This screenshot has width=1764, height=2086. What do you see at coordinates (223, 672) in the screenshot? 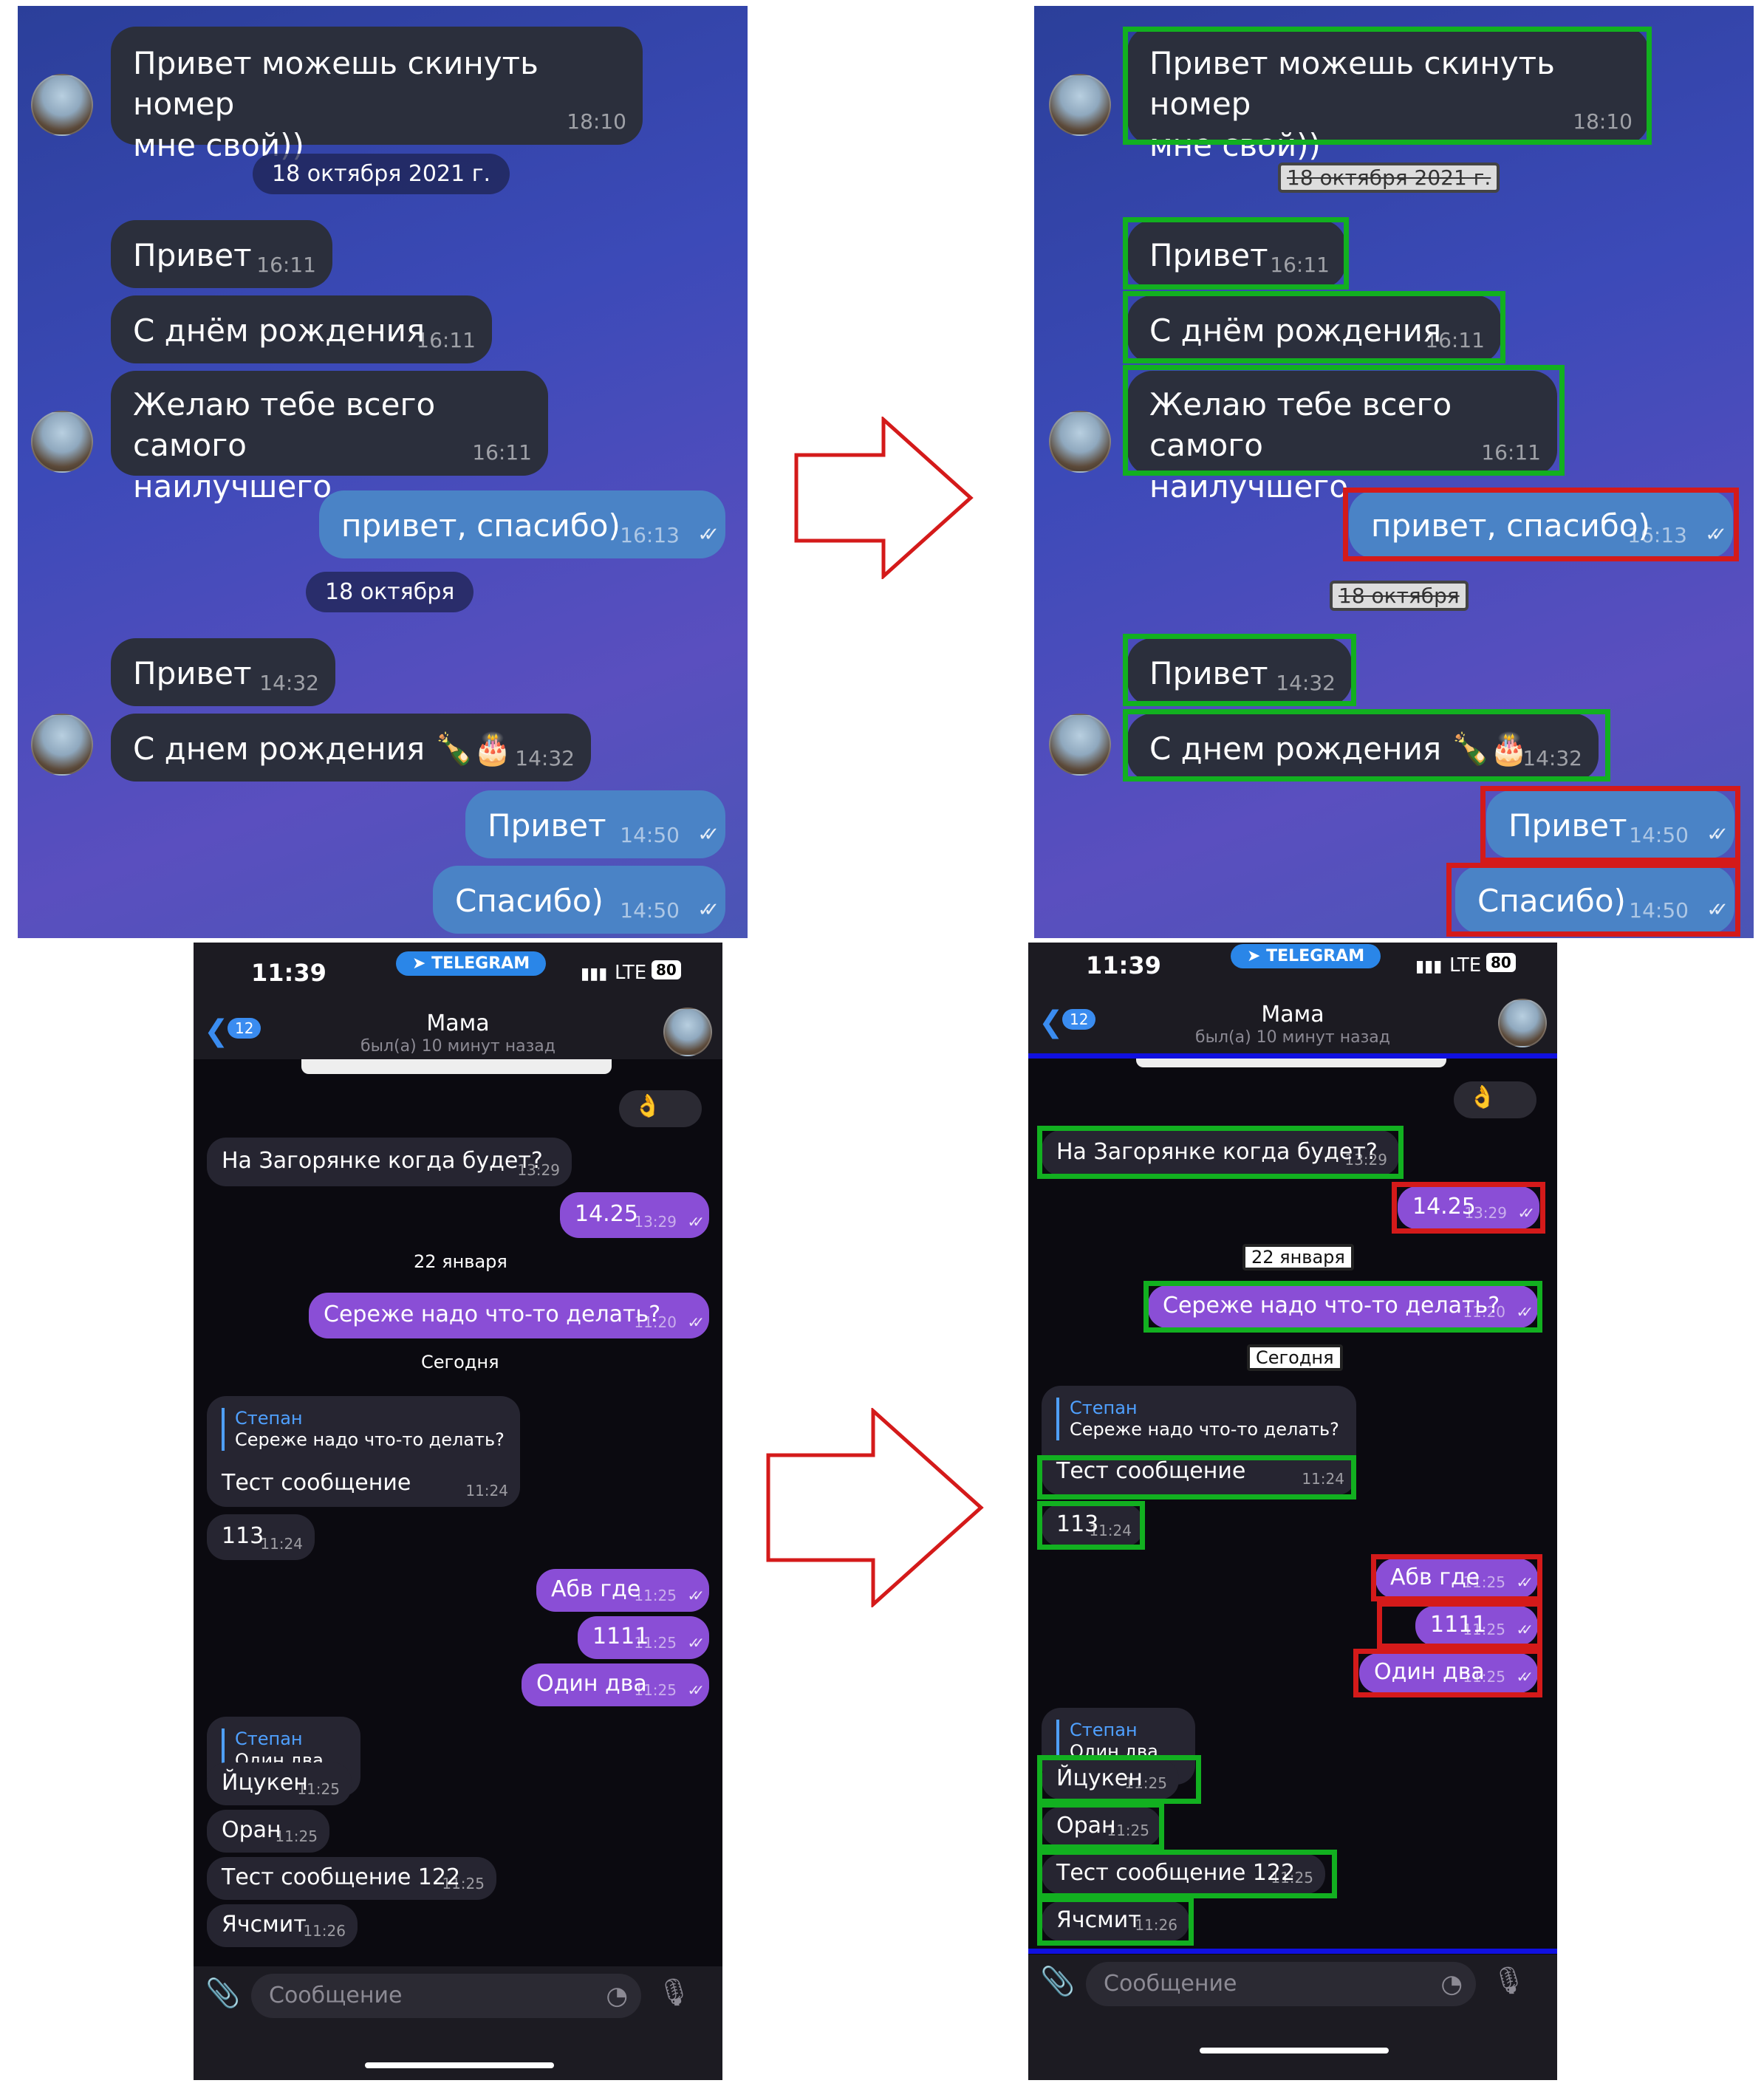
I see `message-bubble-incoming: Привет 14:32` at bounding box center [223, 672].